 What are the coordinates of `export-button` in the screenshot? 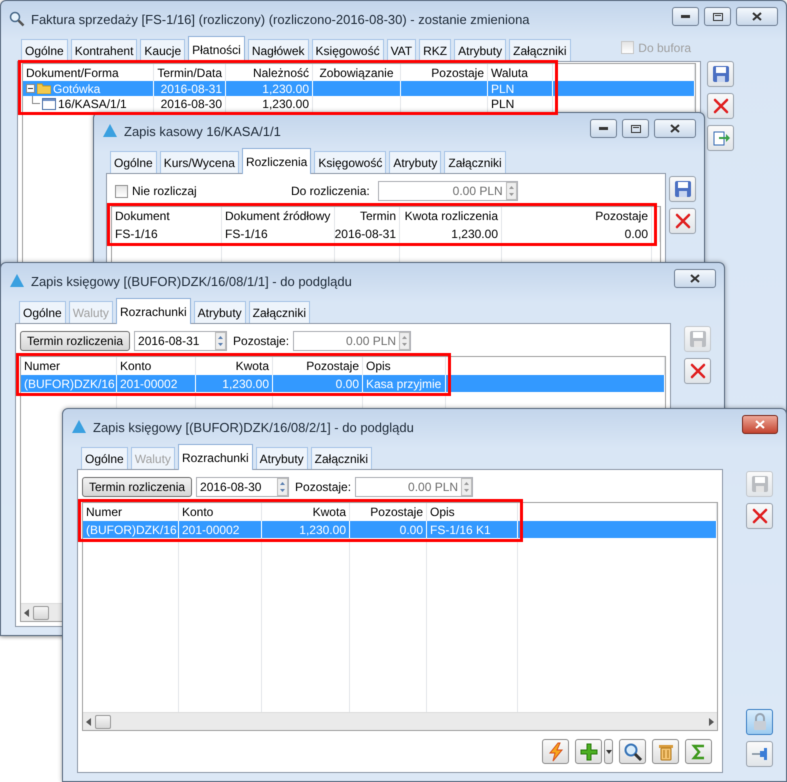 It's located at (720, 138).